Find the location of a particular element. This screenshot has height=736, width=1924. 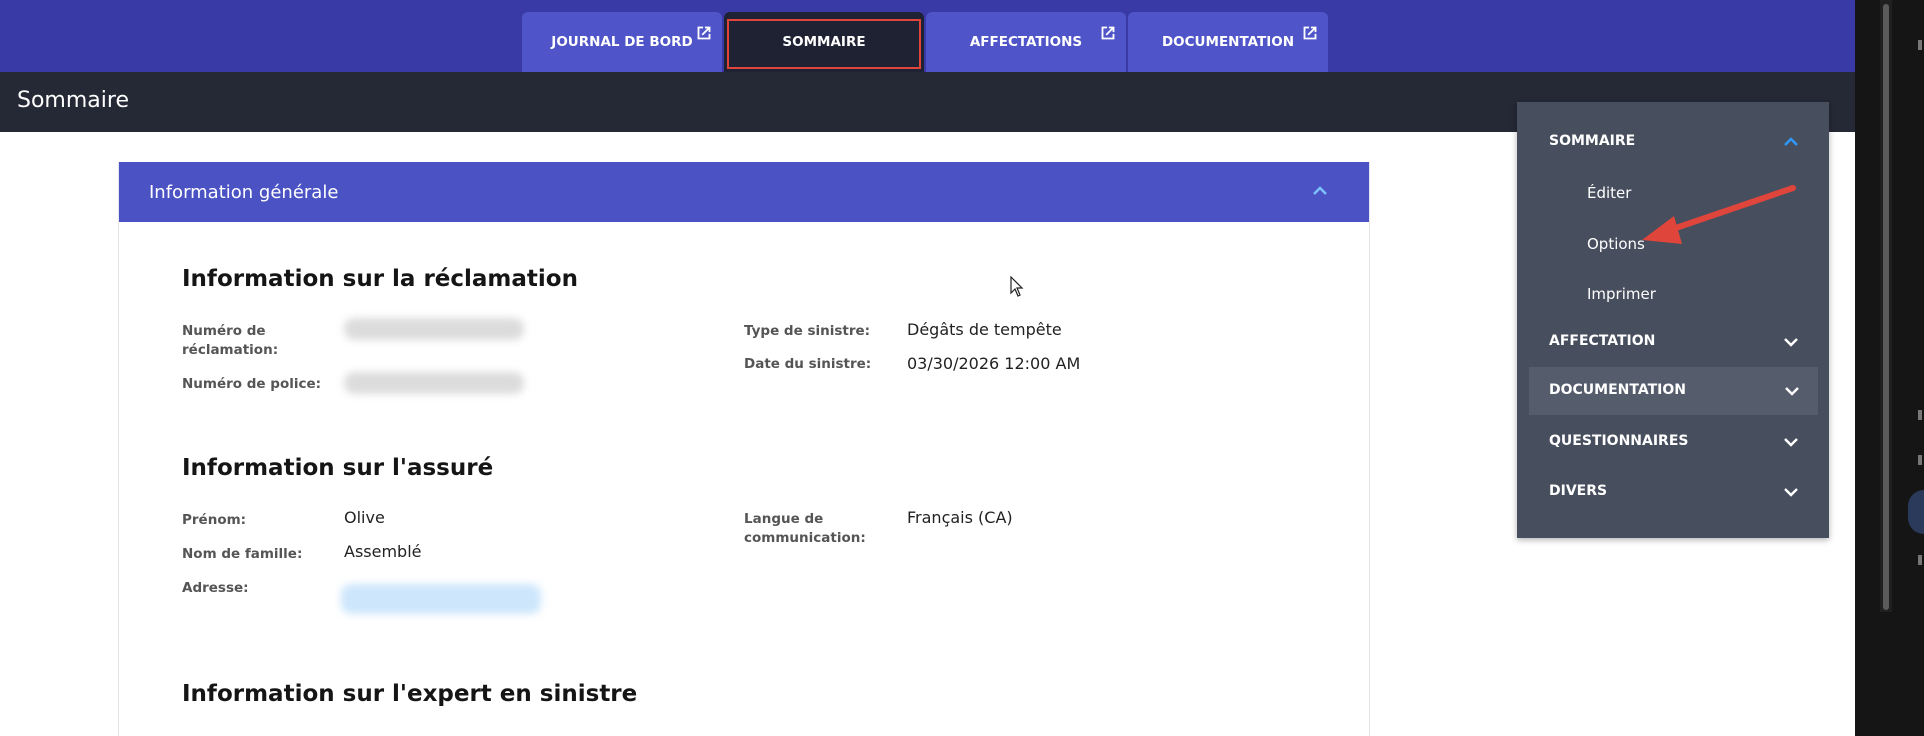

highlight-frame is located at coordinates (824, 44).